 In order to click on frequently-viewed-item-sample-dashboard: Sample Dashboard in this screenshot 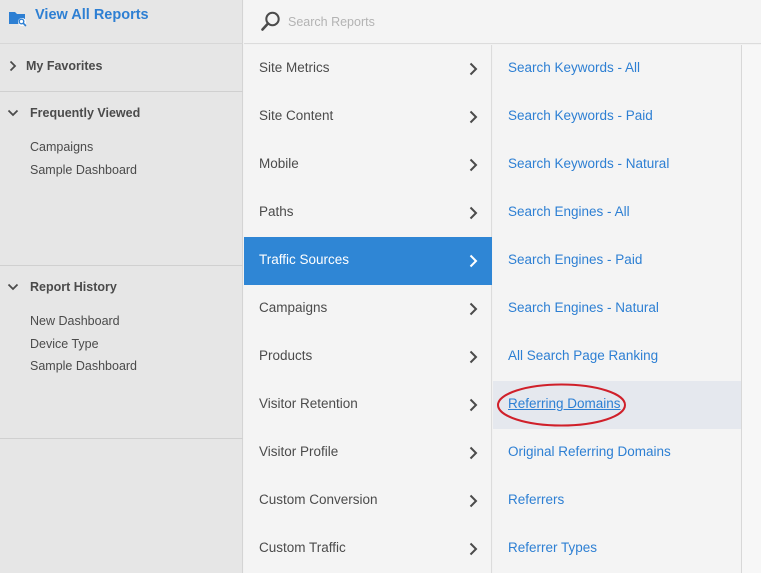, I will do `click(83, 170)`.